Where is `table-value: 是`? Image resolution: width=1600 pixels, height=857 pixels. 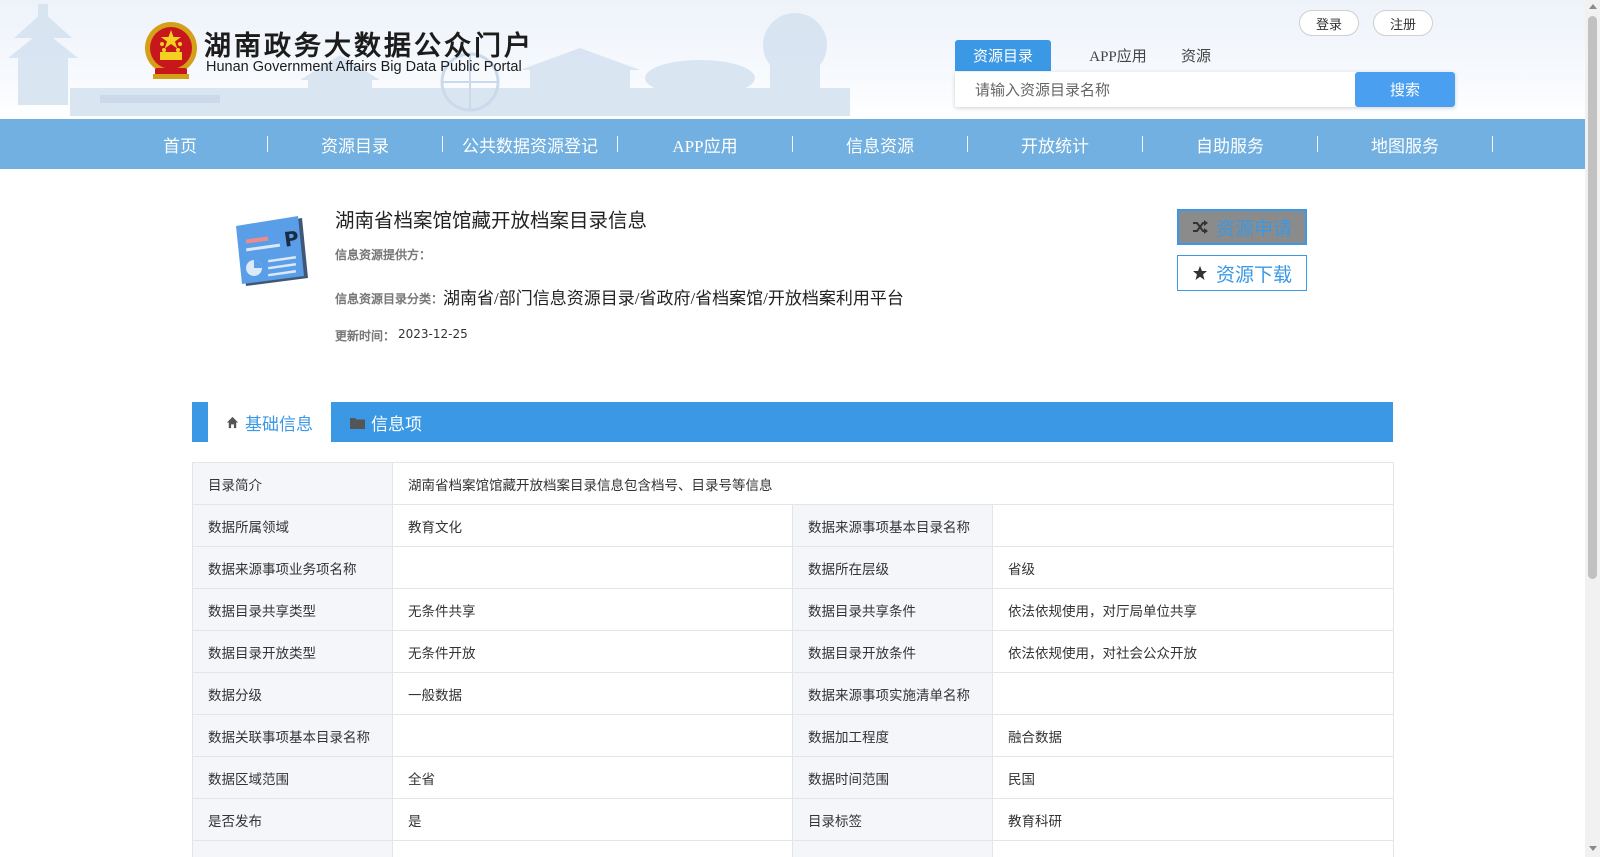 table-value: 是 is located at coordinates (592, 819).